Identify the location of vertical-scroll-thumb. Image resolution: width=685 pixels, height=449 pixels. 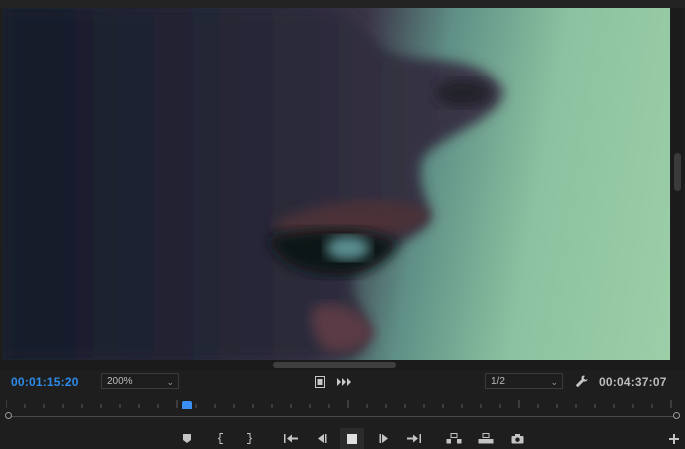
(677, 172).